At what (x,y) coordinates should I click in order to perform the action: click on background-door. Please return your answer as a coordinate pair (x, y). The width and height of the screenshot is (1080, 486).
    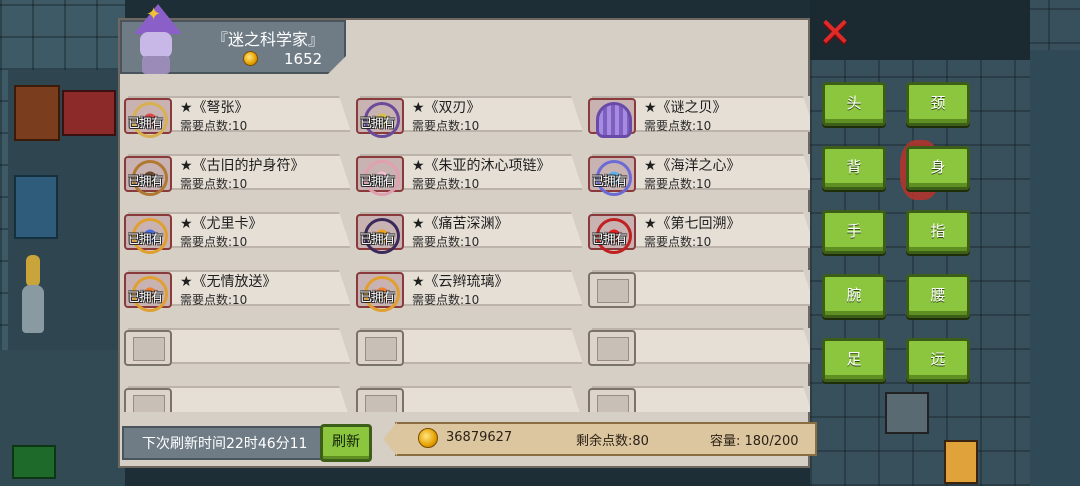
    Looking at the image, I should click on (961, 462).